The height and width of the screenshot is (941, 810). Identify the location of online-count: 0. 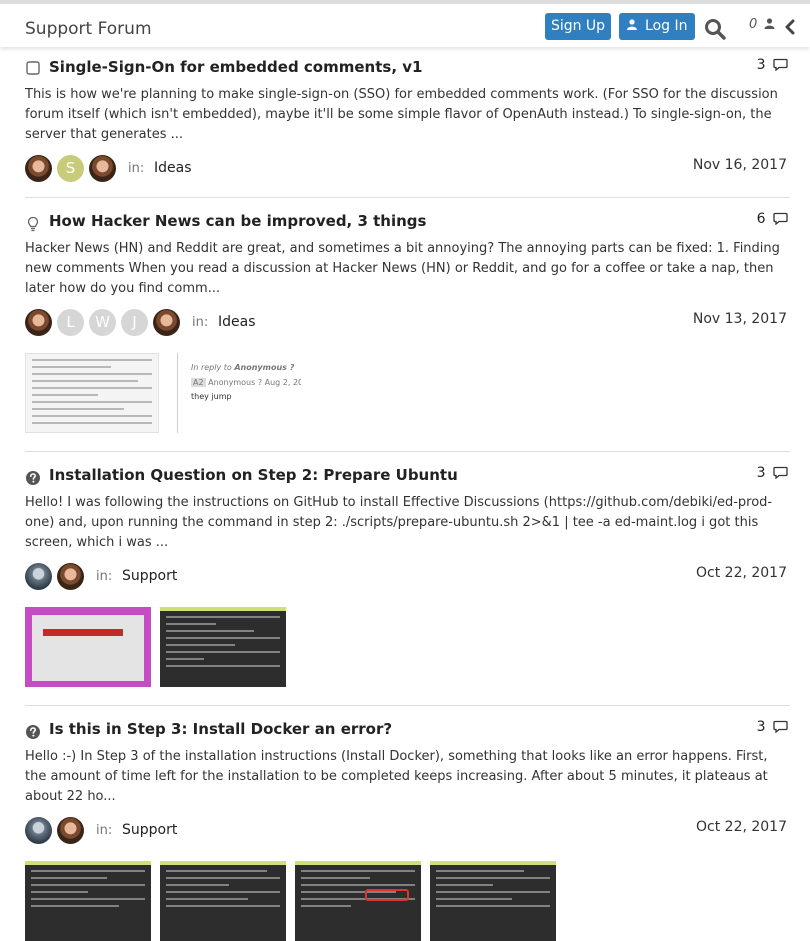
(753, 24).